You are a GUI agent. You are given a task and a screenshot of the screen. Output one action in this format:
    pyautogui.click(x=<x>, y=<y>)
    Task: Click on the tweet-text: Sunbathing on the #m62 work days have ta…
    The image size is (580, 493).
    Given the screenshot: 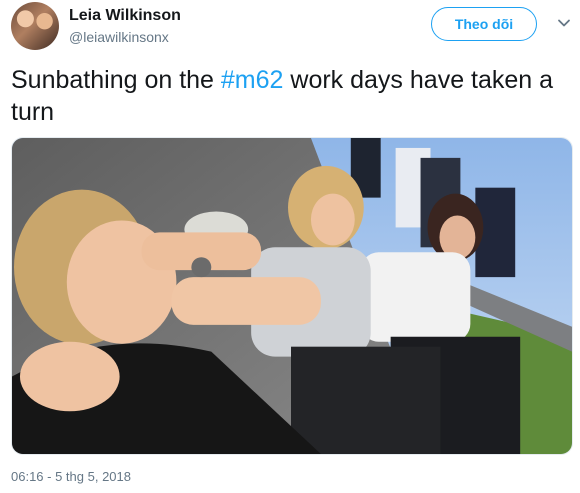 What is the action you would take?
    pyautogui.click(x=288, y=96)
    